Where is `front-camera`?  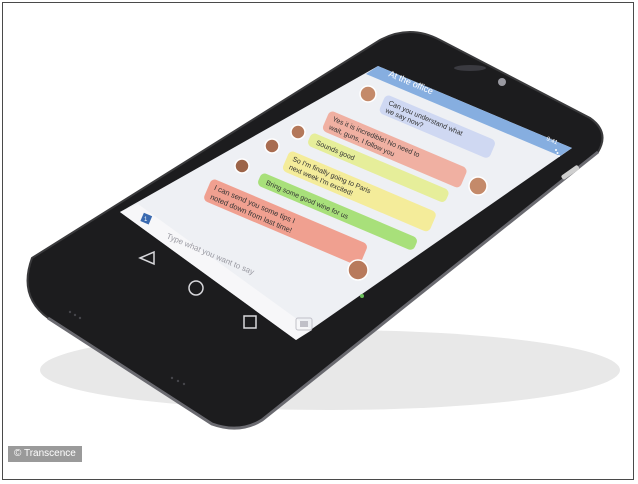
front-camera is located at coordinates (502, 82).